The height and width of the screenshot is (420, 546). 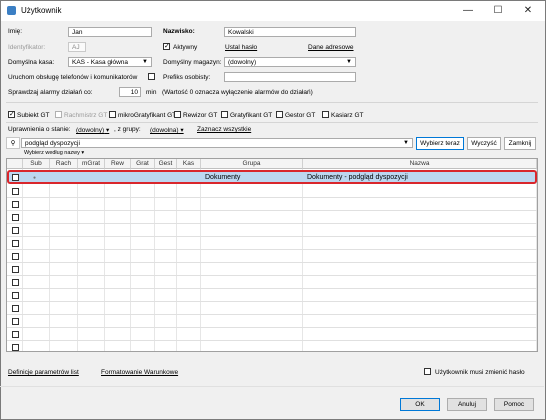 What do you see at coordinates (39, 129) in the screenshot?
I see `uprawnienia-stan-label: Uprawnienia o stanie:` at bounding box center [39, 129].